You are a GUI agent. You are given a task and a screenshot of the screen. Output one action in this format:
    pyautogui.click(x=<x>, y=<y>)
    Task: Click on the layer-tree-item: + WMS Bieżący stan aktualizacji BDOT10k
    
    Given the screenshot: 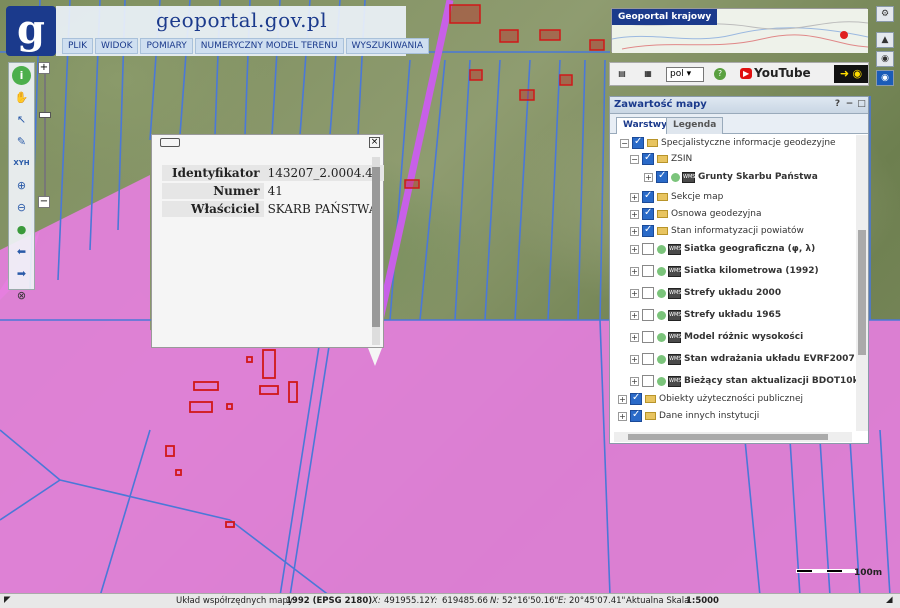 What is the action you would take?
    pyautogui.click(x=743, y=383)
    